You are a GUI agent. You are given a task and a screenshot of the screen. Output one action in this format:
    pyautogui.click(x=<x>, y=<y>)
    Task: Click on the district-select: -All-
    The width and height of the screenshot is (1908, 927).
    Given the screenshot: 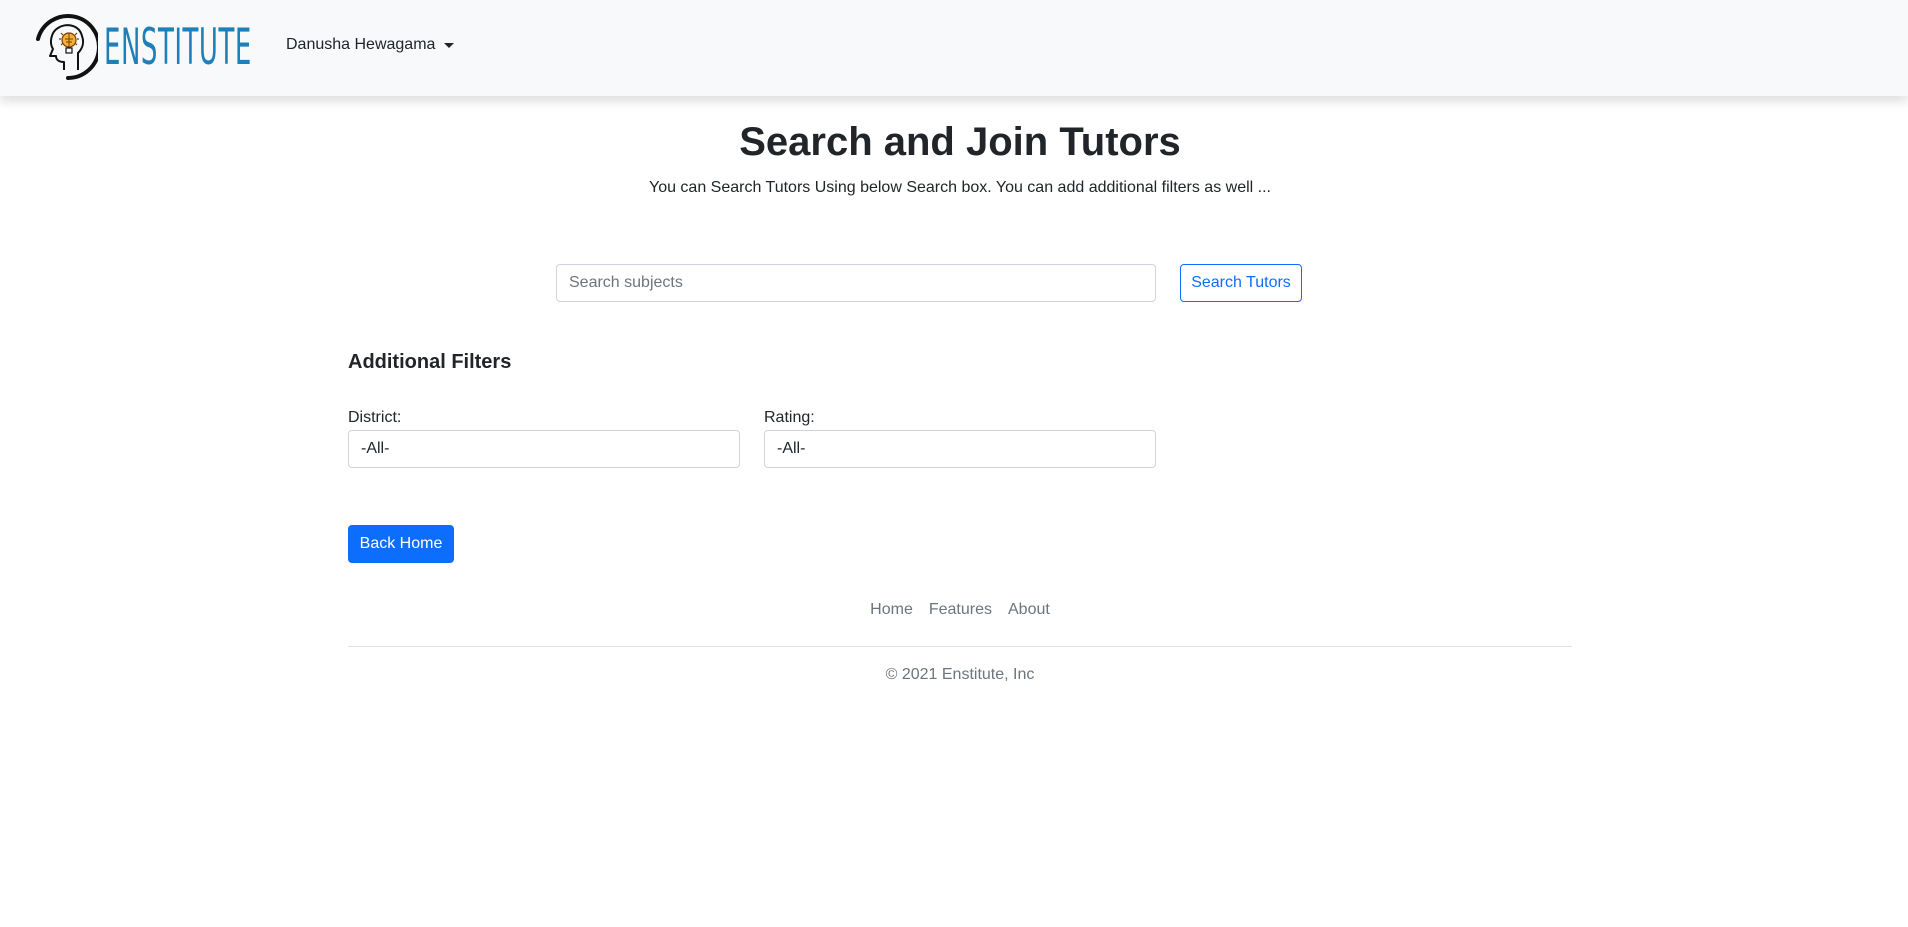 What is the action you would take?
    pyautogui.click(x=544, y=449)
    